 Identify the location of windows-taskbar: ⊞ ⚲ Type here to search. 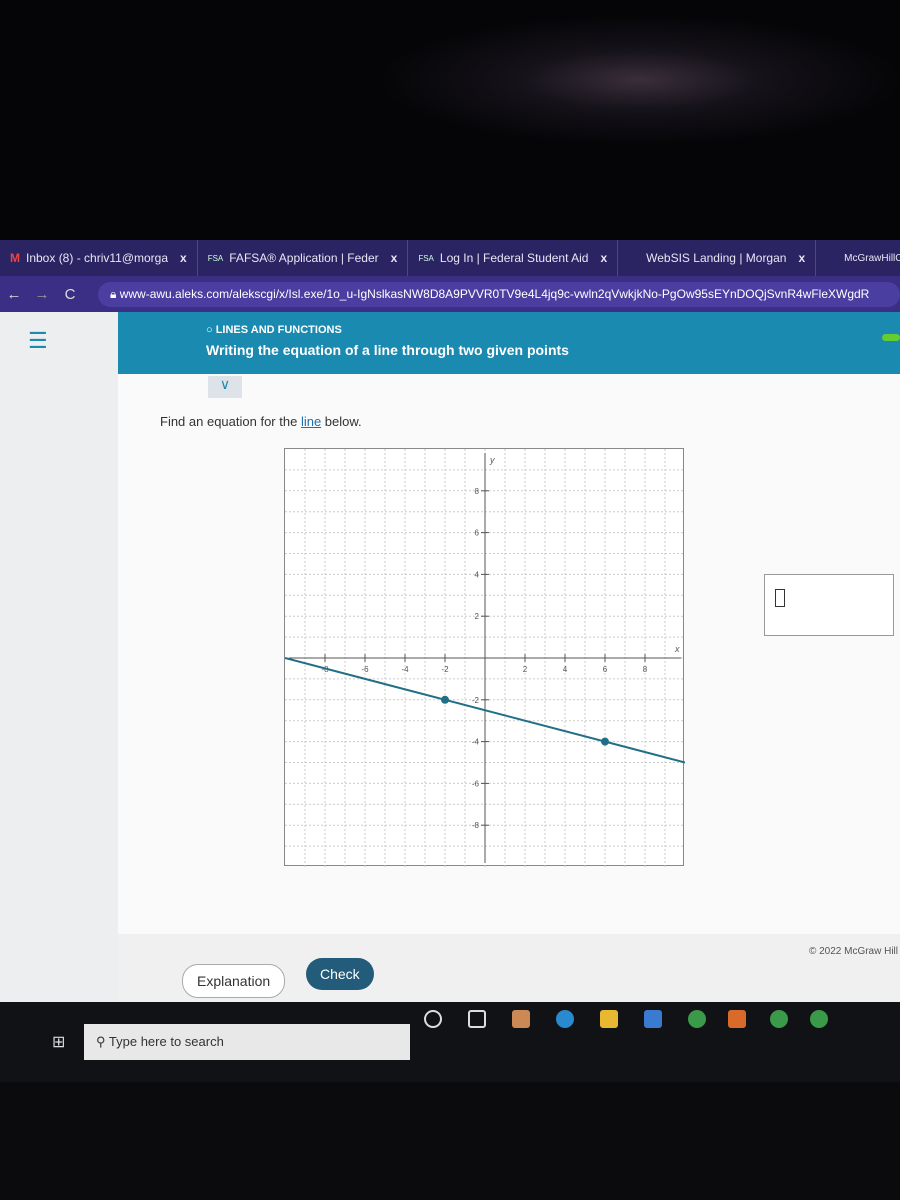
(450, 1042).